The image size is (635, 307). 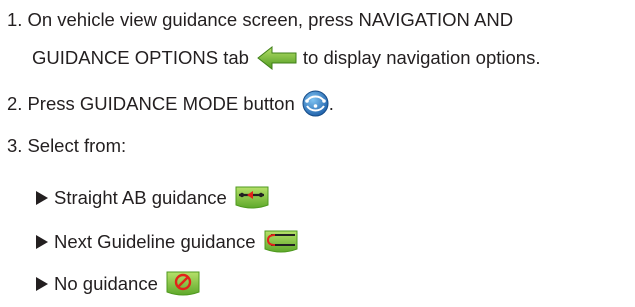 What do you see at coordinates (106, 283) in the screenshot?
I see `option-label: No guidance` at bounding box center [106, 283].